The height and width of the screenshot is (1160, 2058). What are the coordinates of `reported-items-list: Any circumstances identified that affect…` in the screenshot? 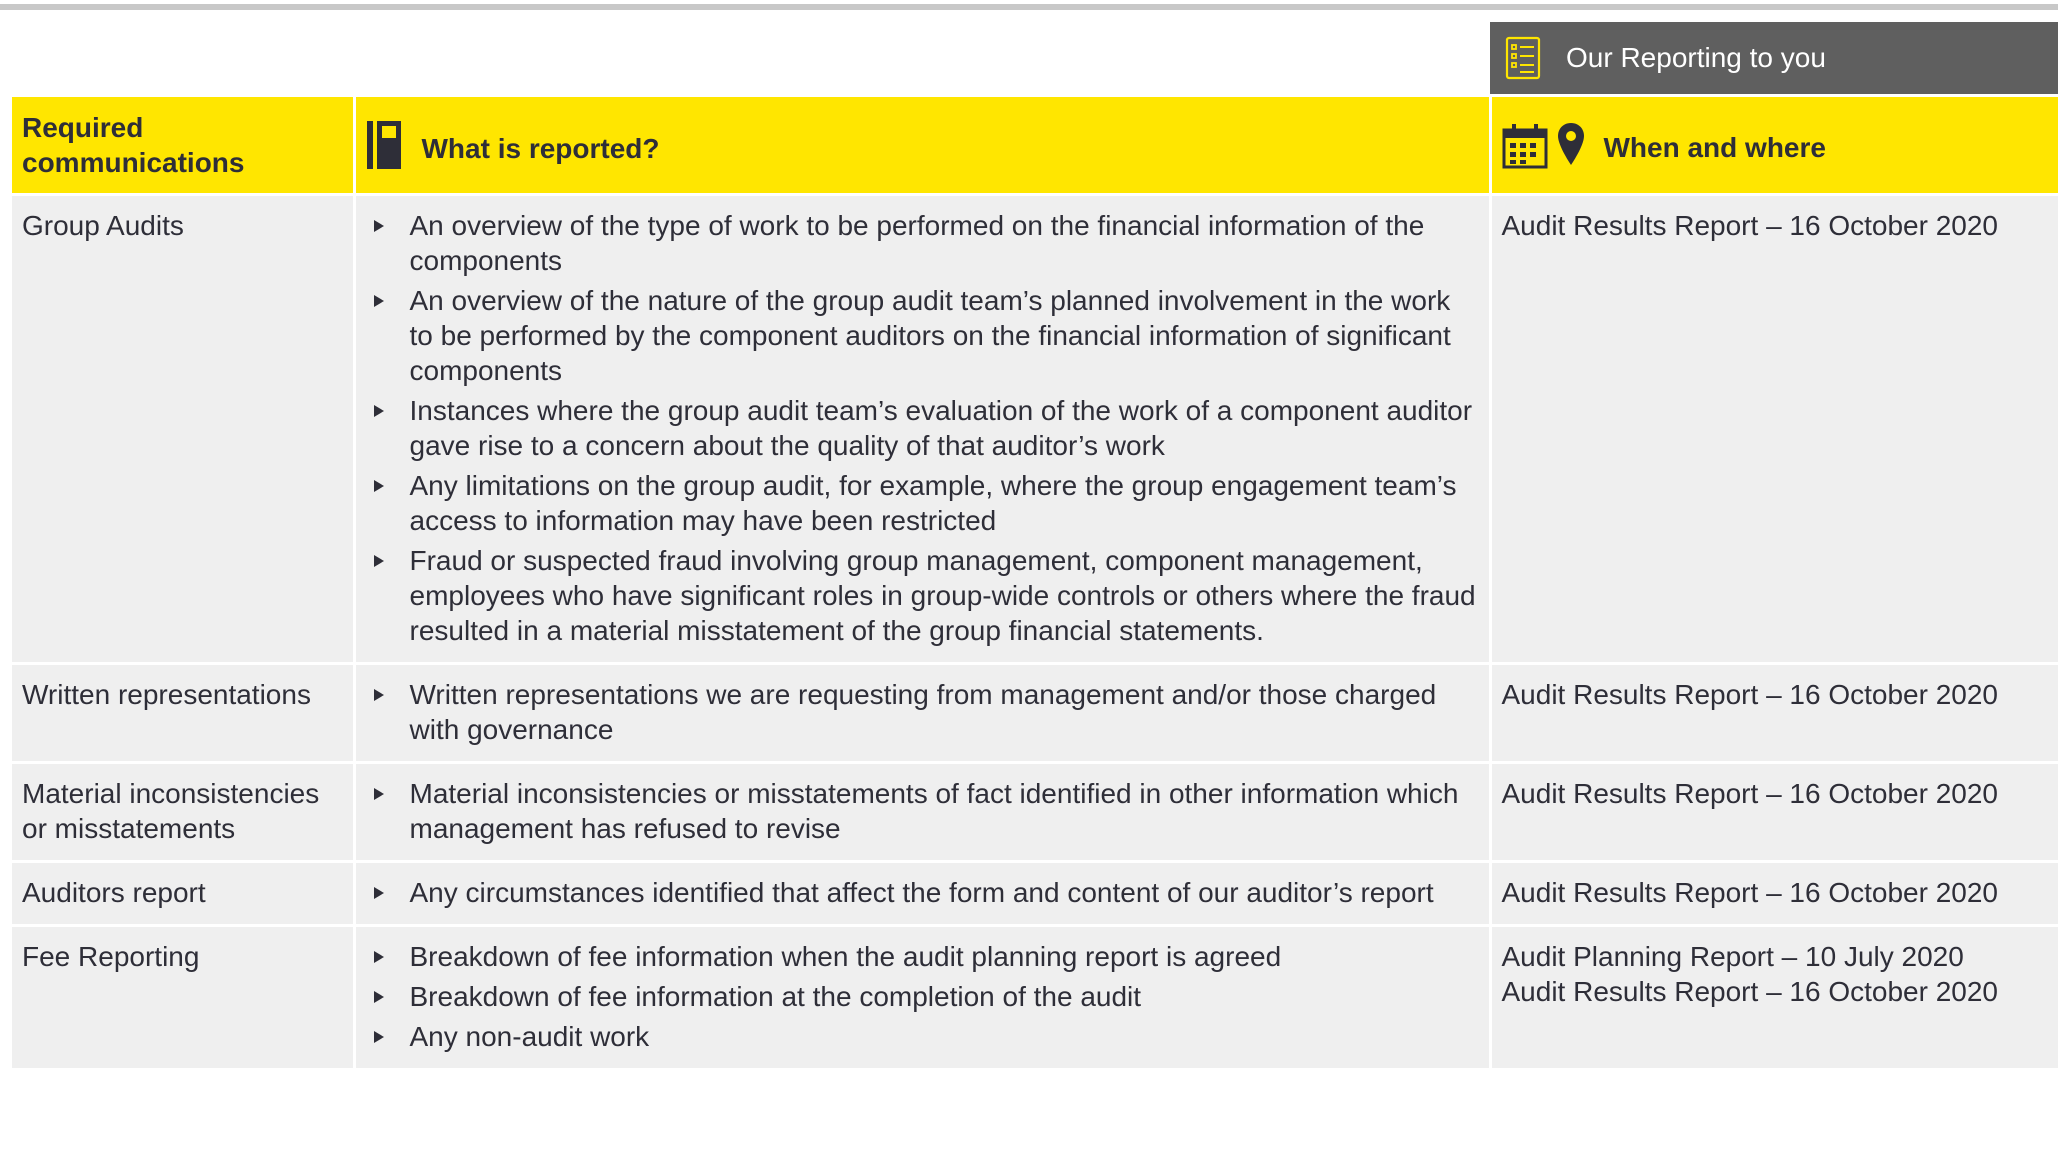 It's located at (922, 892).